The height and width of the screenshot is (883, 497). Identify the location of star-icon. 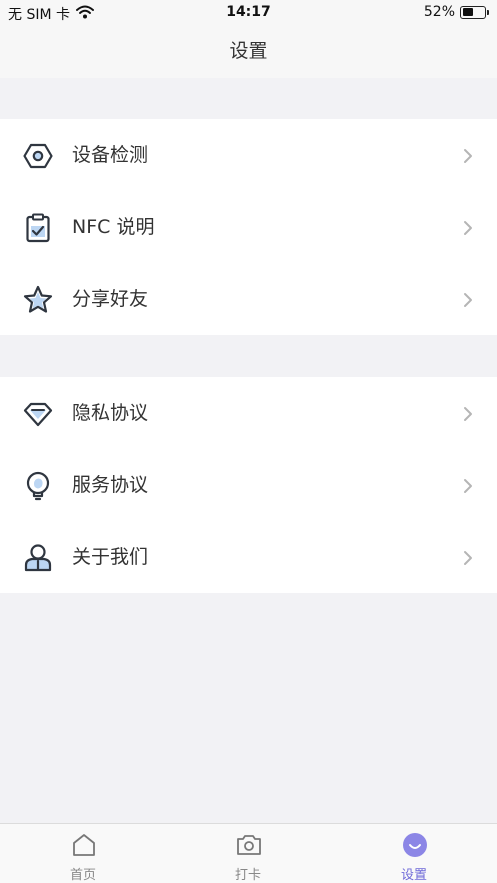
(38, 300).